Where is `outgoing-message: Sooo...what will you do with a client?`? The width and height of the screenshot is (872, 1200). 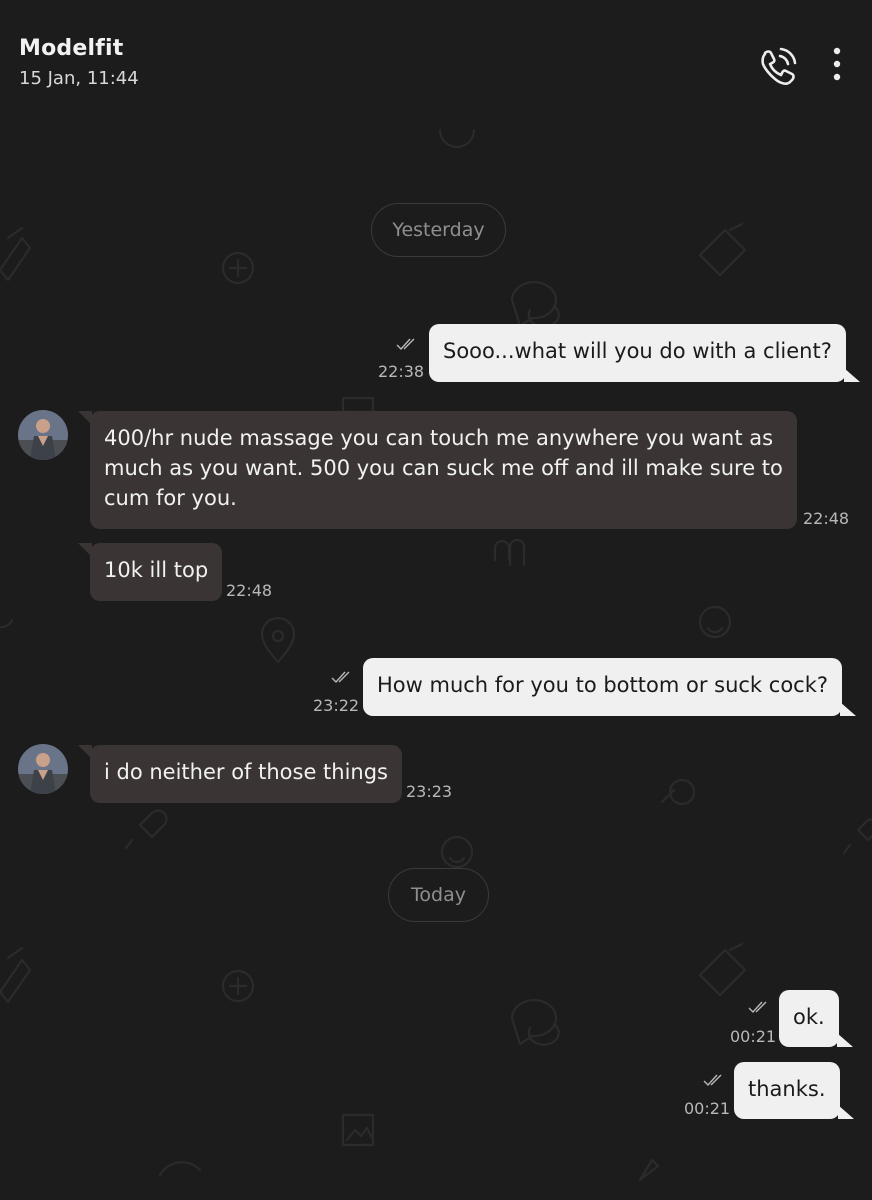
outgoing-message: Sooo...what will you do with a client? is located at coordinates (644, 353).